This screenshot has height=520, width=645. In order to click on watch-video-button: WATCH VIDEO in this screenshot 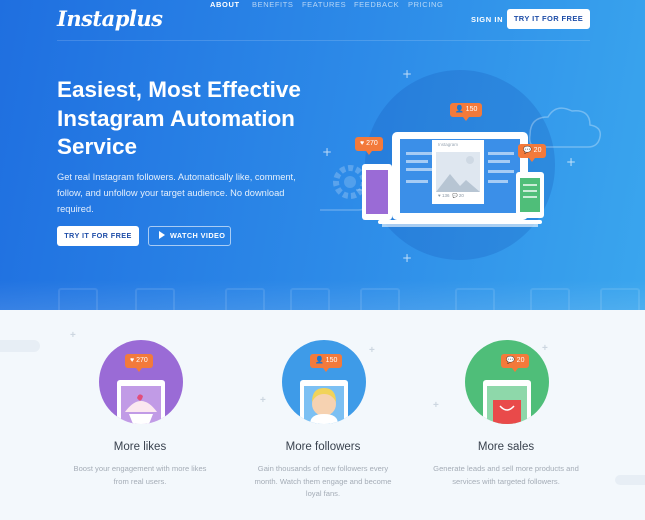, I will do `click(189, 236)`.